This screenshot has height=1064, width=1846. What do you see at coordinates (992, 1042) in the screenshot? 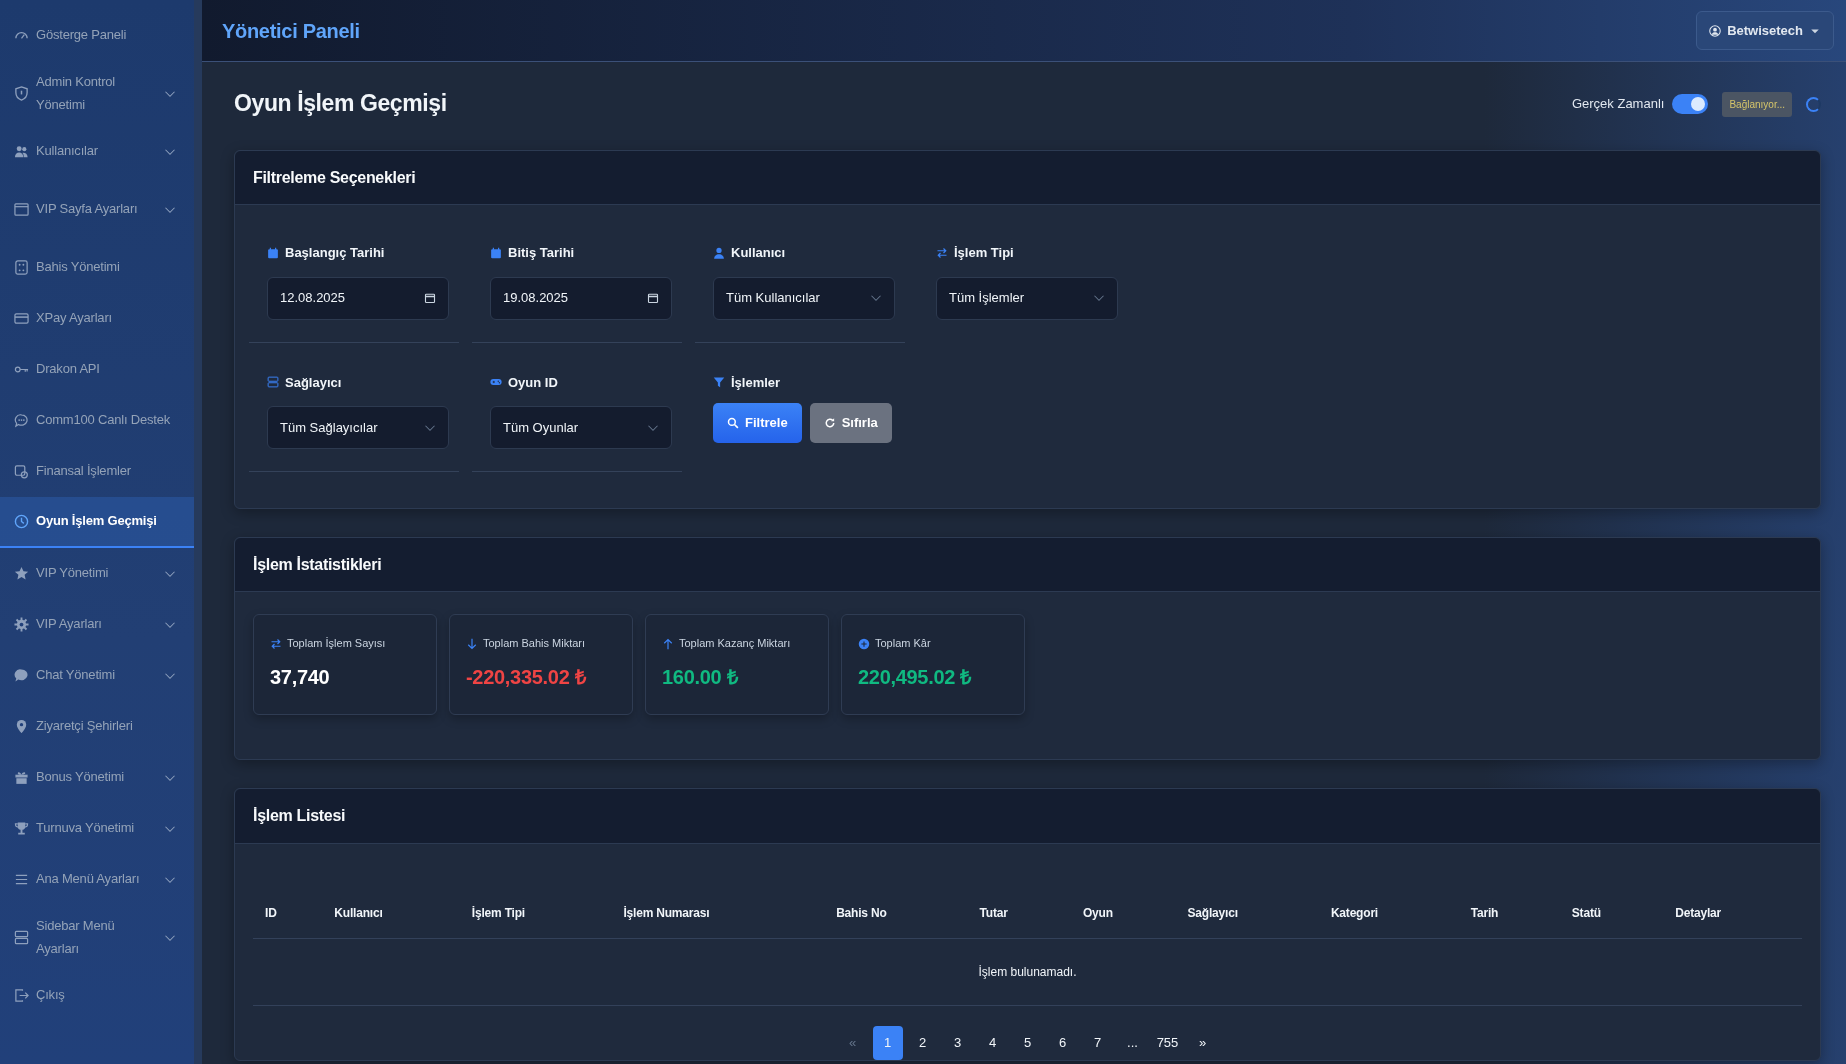
I see `page-link: 4` at bounding box center [992, 1042].